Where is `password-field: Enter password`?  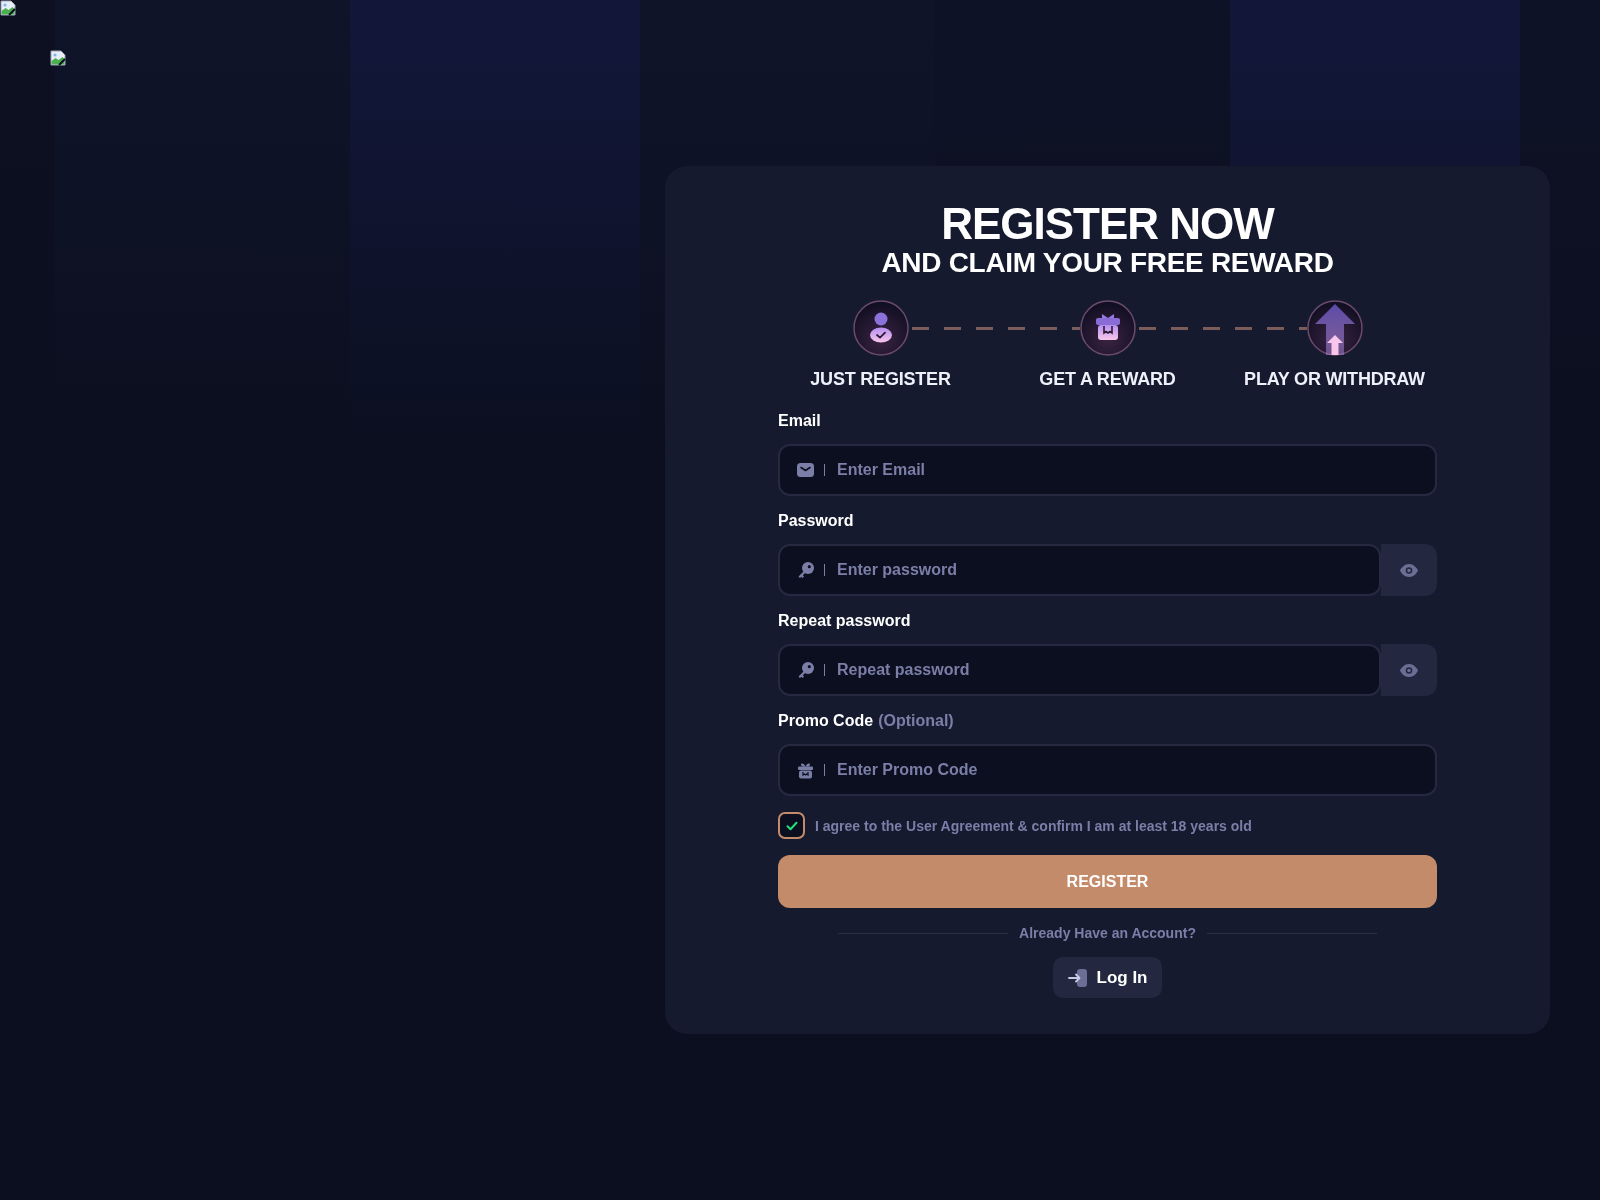 password-field: Enter password is located at coordinates (1079, 570).